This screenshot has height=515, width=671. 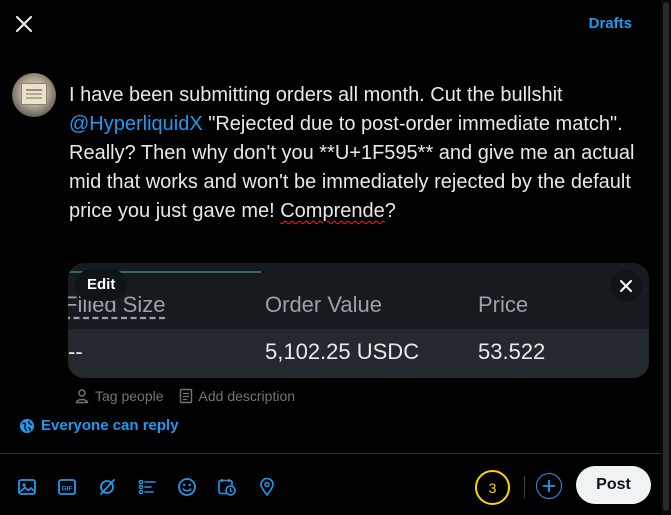 I want to click on tag-people-button: Tag people, so click(x=119, y=396).